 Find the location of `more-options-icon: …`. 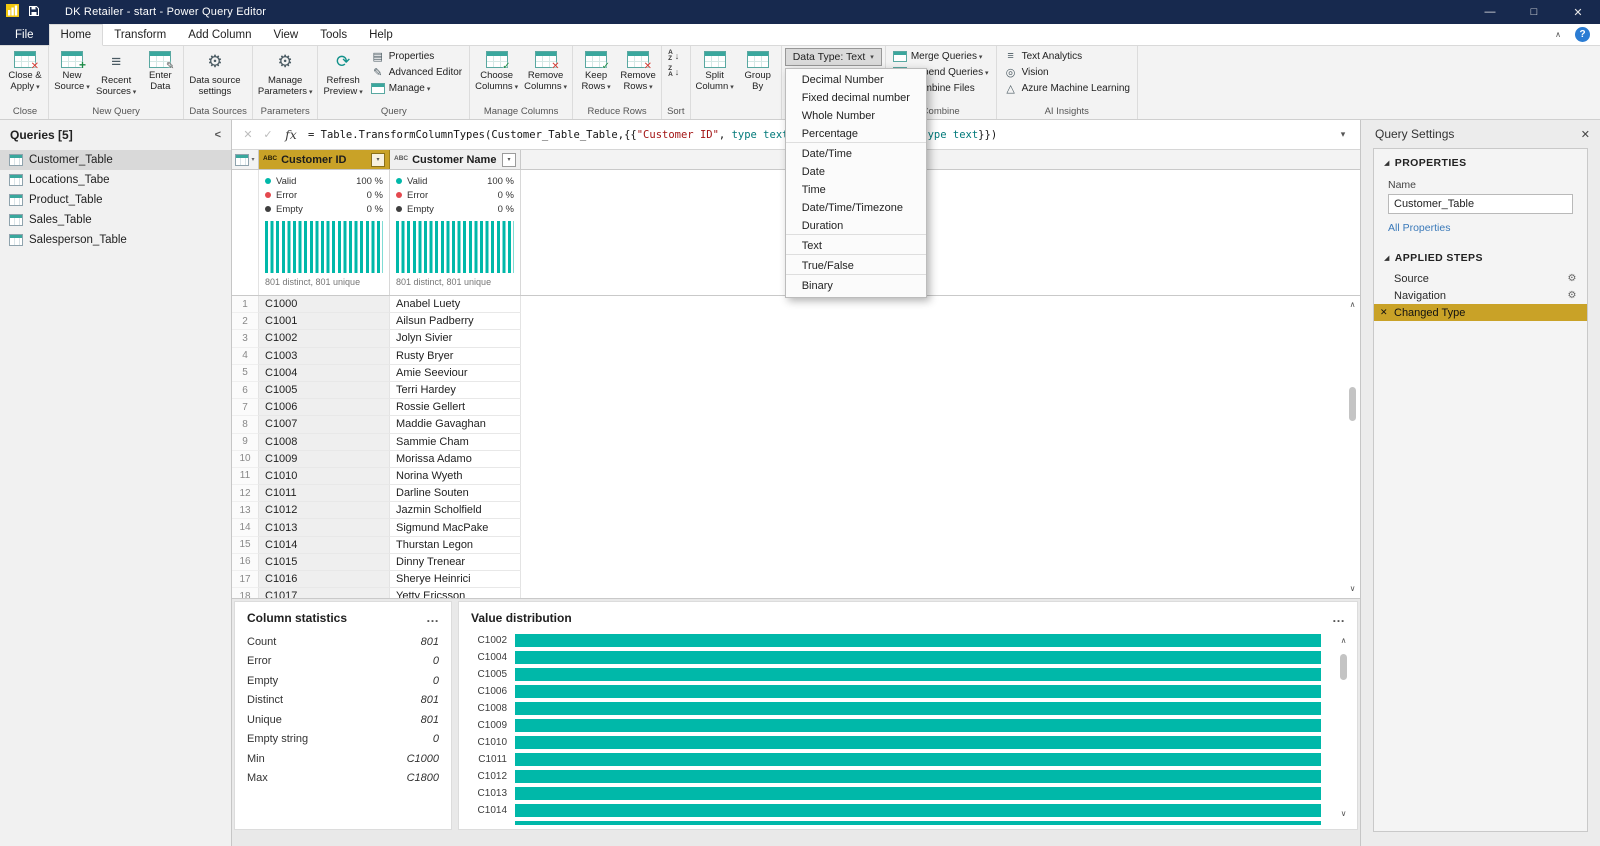

more-options-icon: … is located at coordinates (432, 617).